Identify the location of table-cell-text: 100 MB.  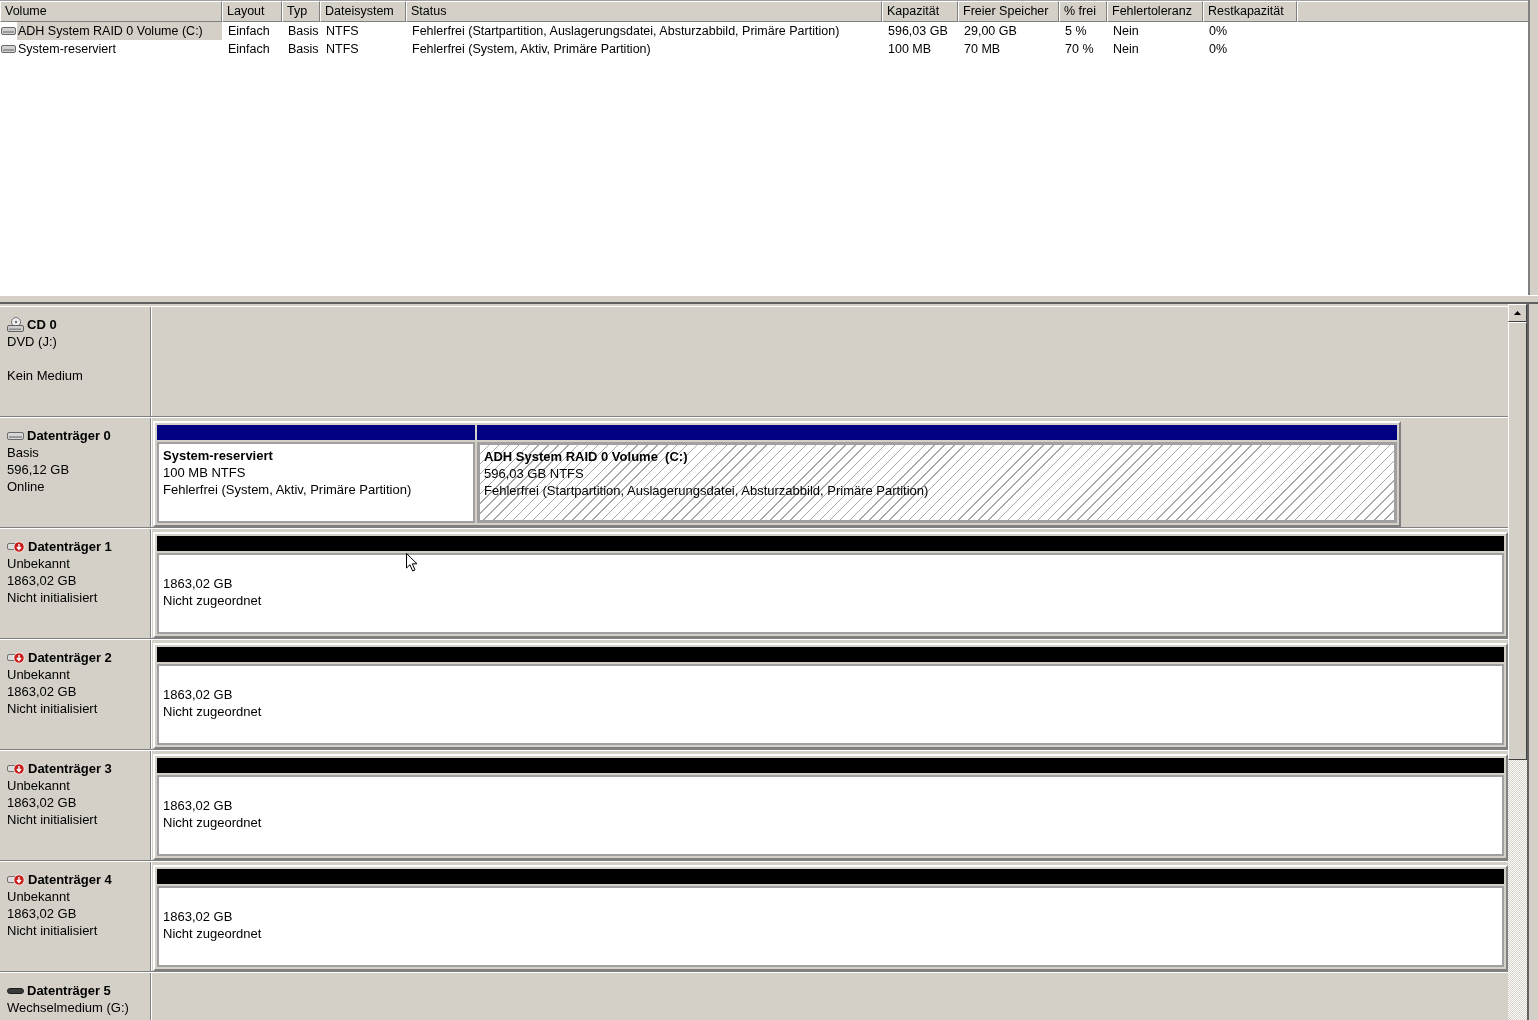
(910, 49).